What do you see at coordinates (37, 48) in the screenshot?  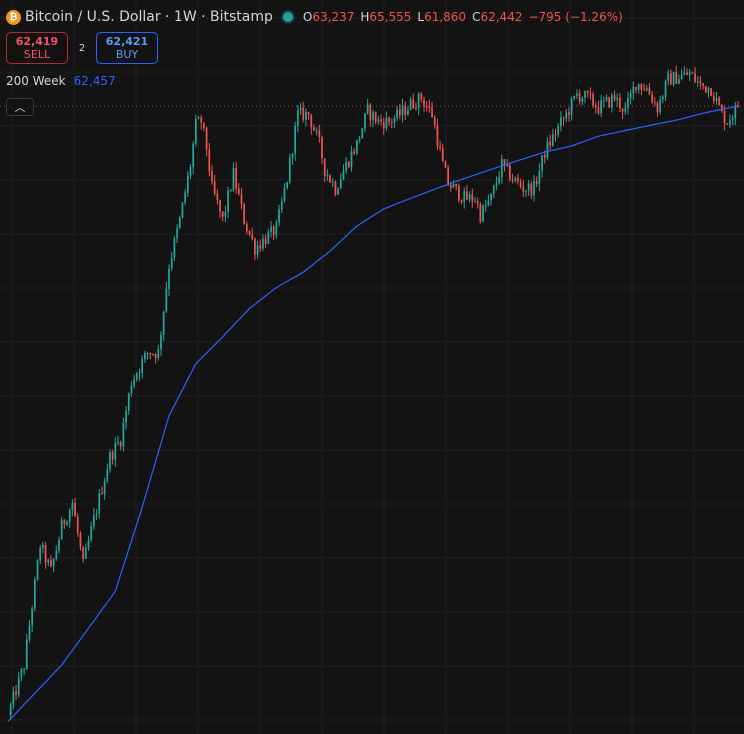 I see `sell-button: 62,419 SELL` at bounding box center [37, 48].